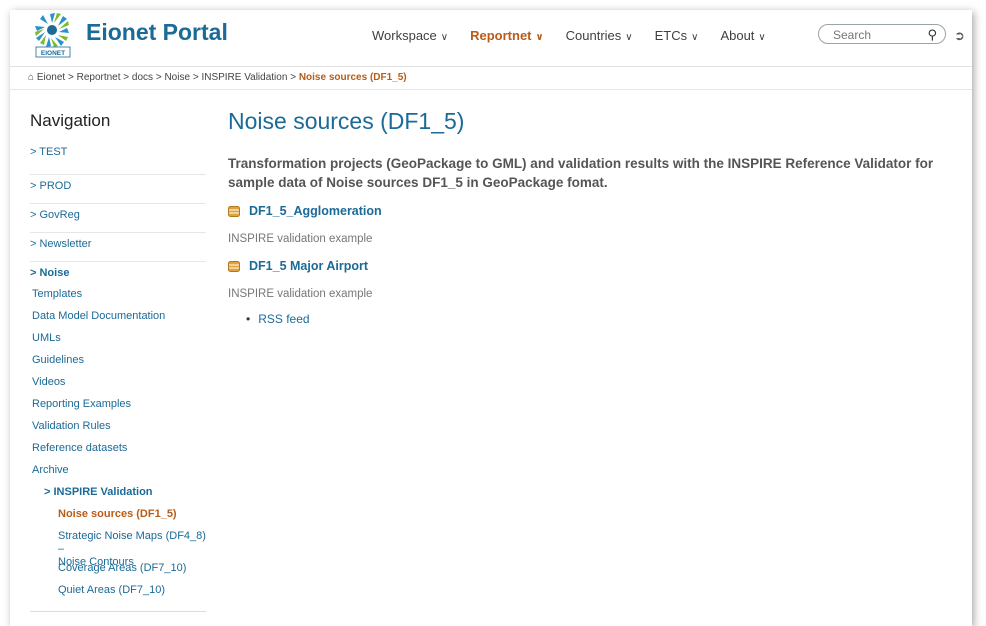  Describe the element at coordinates (244, 77) in the screenshot. I see `breadcrumb-item: INSPIRE Validation` at that location.